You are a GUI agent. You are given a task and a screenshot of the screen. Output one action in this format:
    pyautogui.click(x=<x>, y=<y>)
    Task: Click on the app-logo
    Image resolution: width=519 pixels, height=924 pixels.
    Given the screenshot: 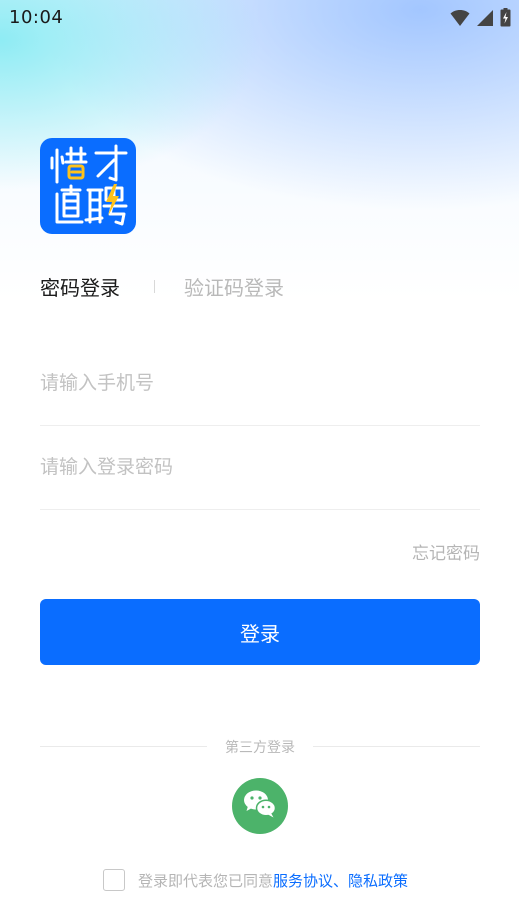 What is the action you would take?
    pyautogui.click(x=88, y=186)
    